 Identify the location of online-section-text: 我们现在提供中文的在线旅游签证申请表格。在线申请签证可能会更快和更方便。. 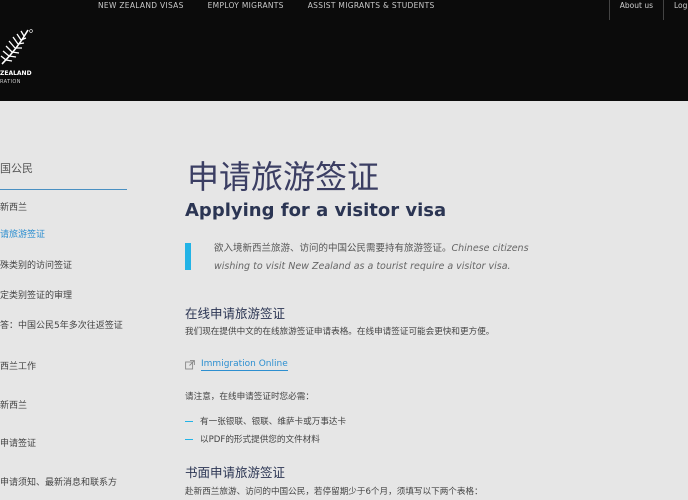
(340, 332).